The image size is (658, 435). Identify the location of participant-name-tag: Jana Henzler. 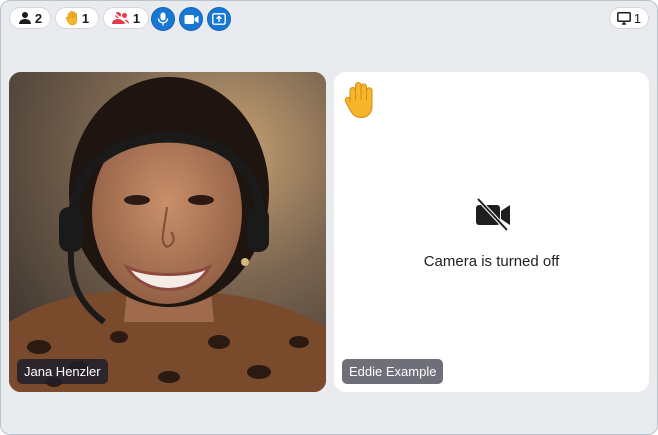
(62, 371).